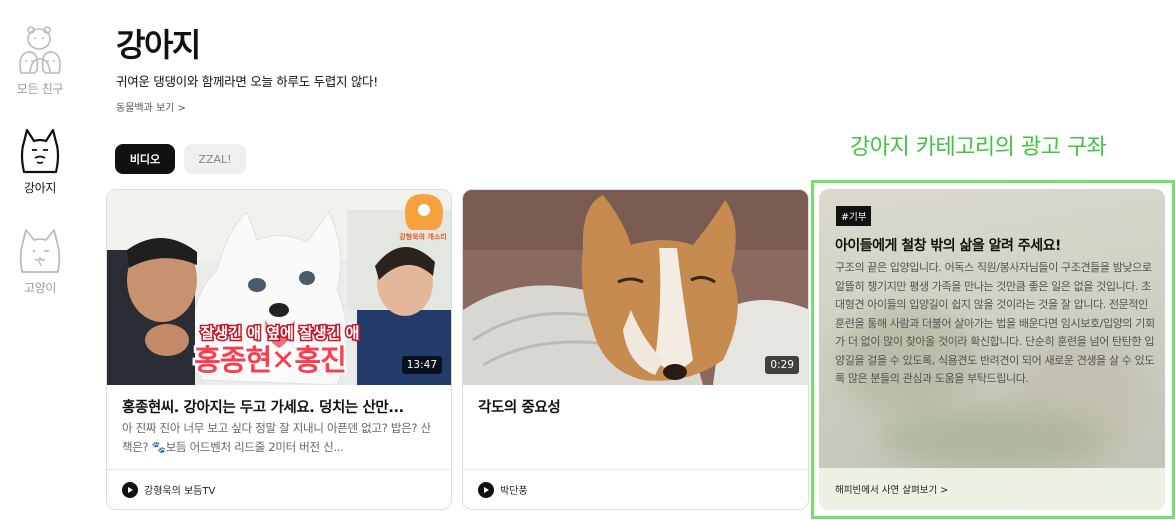  What do you see at coordinates (992, 489) in the screenshot?
I see `ad-footer-link: 해피빈에서 사연 살펴보기 >` at bounding box center [992, 489].